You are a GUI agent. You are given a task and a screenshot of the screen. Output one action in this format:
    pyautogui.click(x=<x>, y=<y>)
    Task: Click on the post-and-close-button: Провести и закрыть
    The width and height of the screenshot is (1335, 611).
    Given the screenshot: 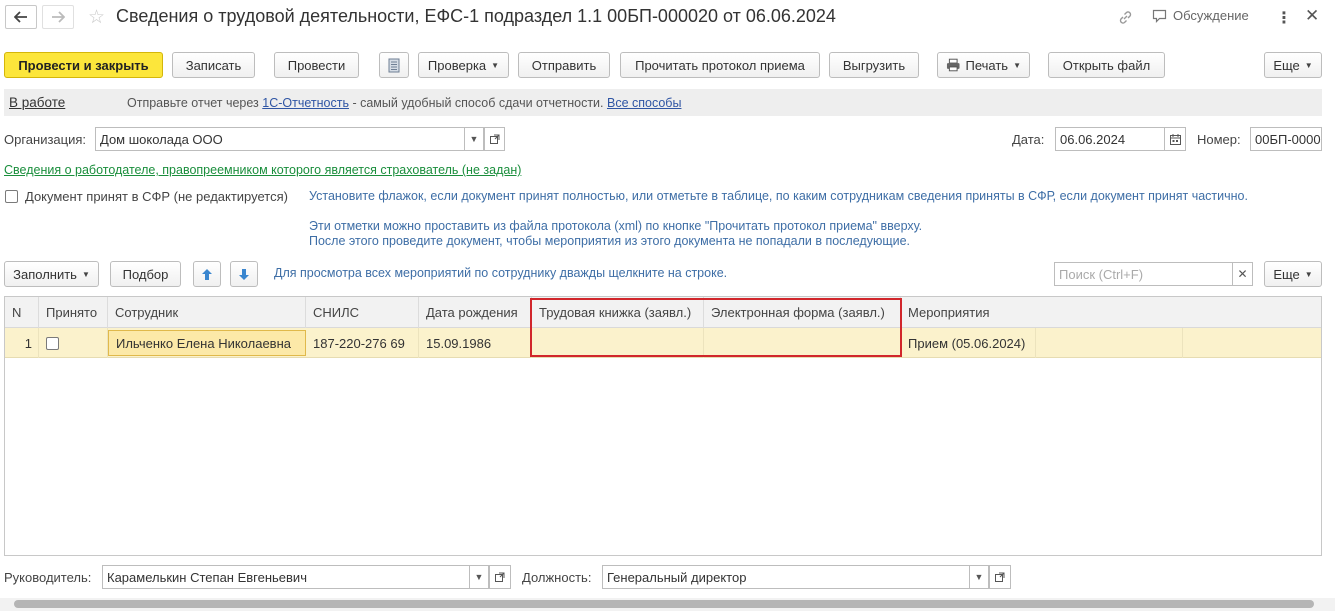 What is the action you would take?
    pyautogui.click(x=83, y=65)
    